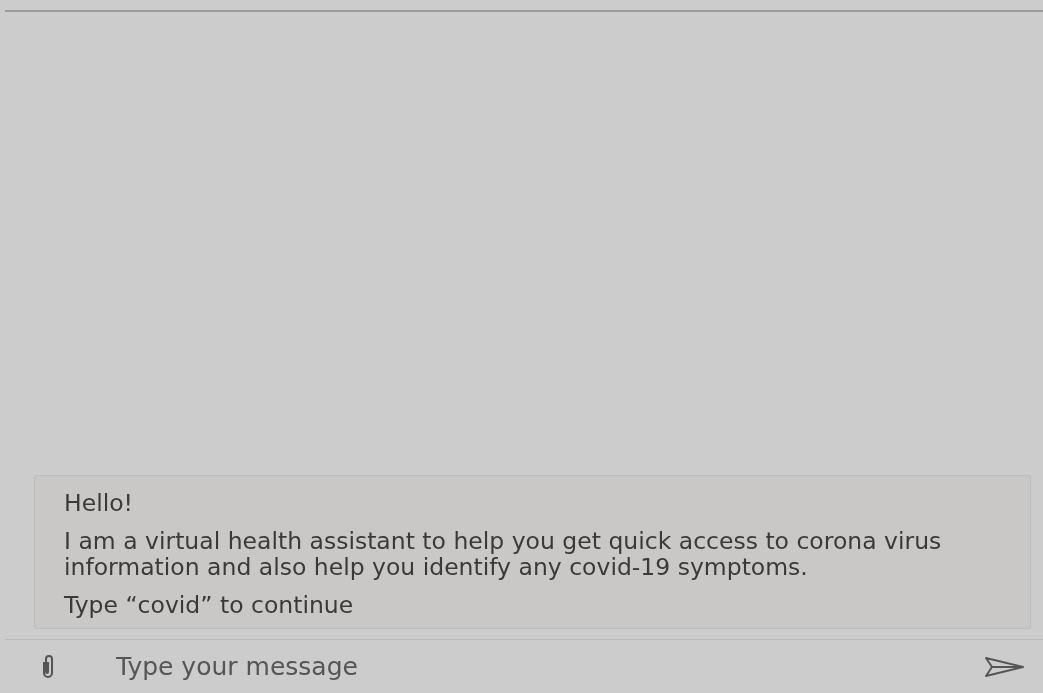  What do you see at coordinates (48, 666) in the screenshot?
I see `paperclip-icon` at bounding box center [48, 666].